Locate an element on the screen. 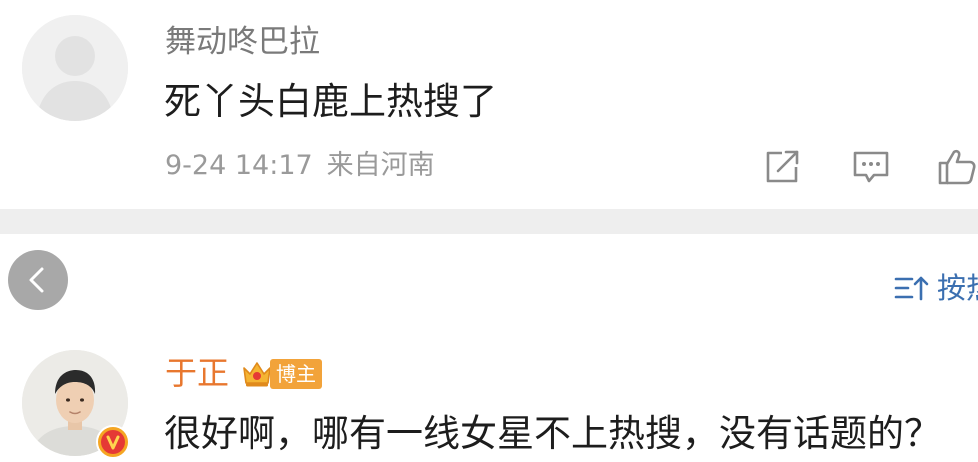 The height and width of the screenshot is (462, 978). avatar-default is located at coordinates (75, 68).